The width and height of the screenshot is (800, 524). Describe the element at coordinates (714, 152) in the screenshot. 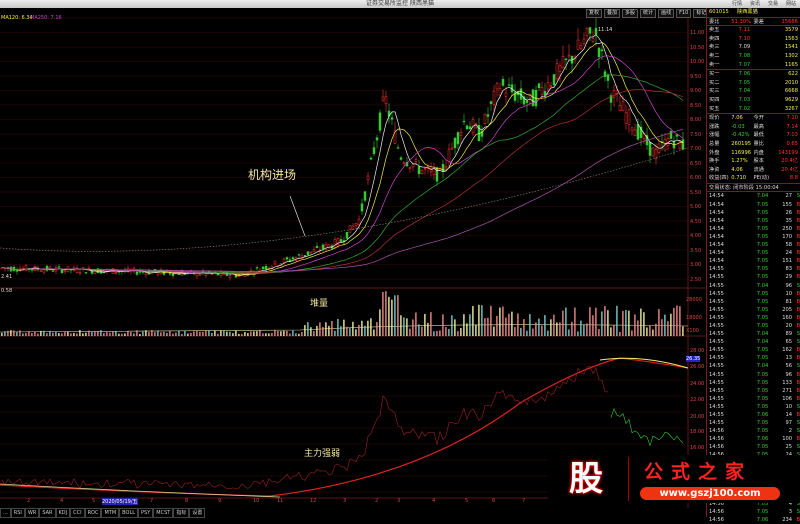

I see `stat-label: 外盘` at that location.